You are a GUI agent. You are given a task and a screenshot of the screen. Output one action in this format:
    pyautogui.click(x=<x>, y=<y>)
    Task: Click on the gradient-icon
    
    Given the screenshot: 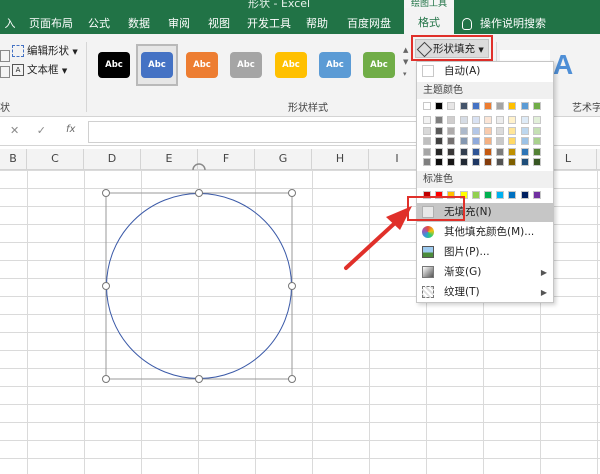 What is the action you would take?
    pyautogui.click(x=428, y=272)
    